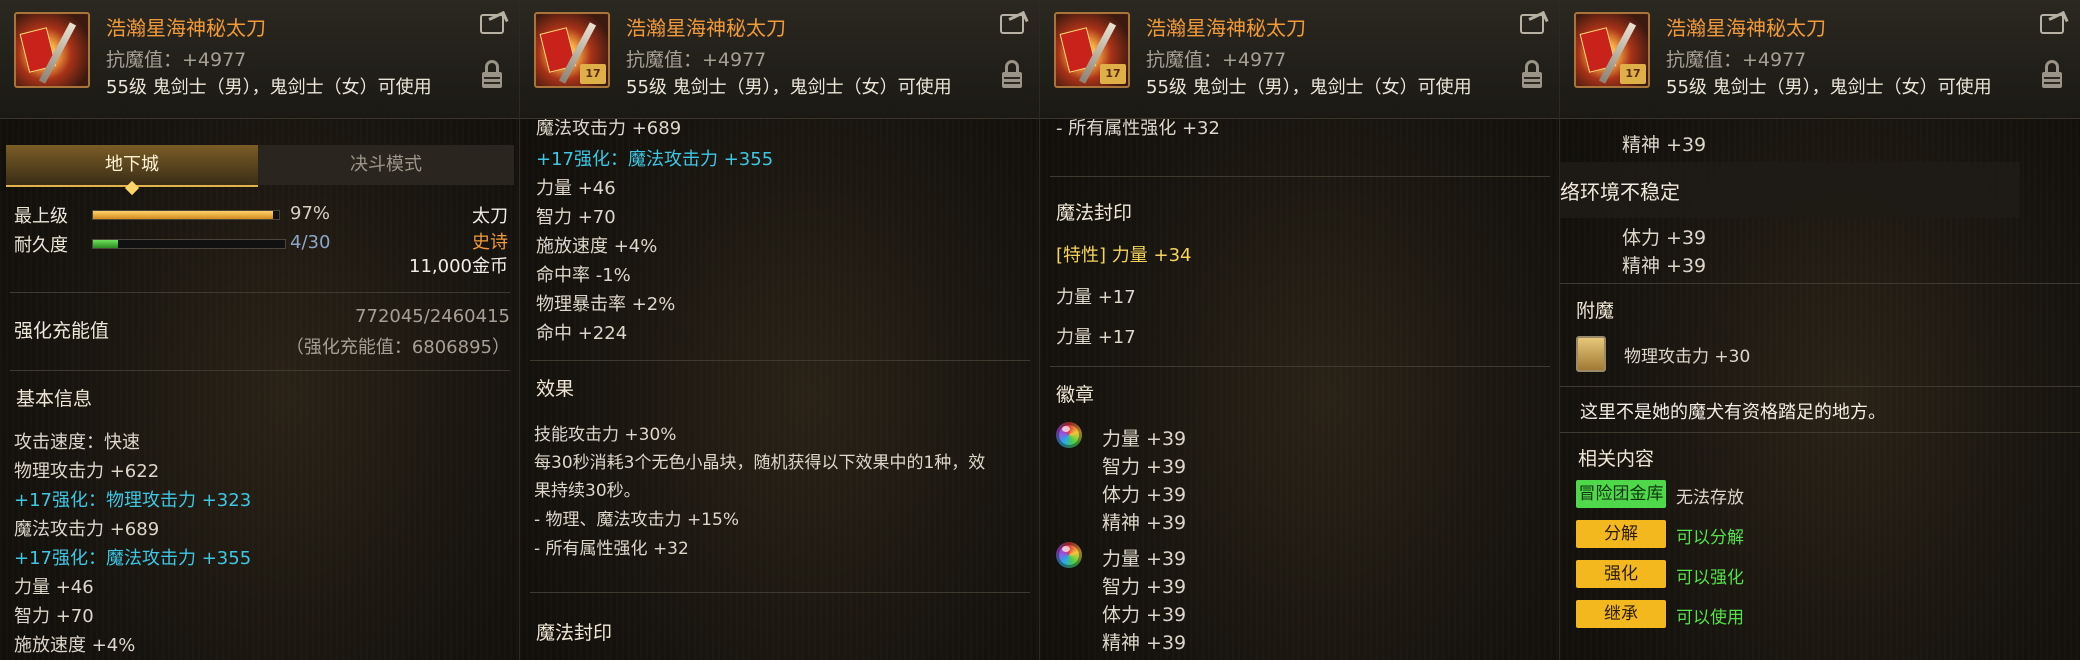 The image size is (2080, 660). Describe the element at coordinates (1621, 614) in the screenshot. I see `inherit-button: 继承` at that location.